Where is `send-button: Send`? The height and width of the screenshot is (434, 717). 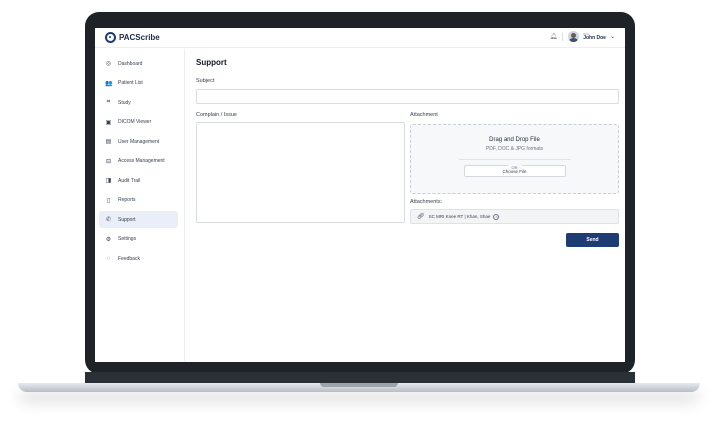 send-button: Send is located at coordinates (592, 240).